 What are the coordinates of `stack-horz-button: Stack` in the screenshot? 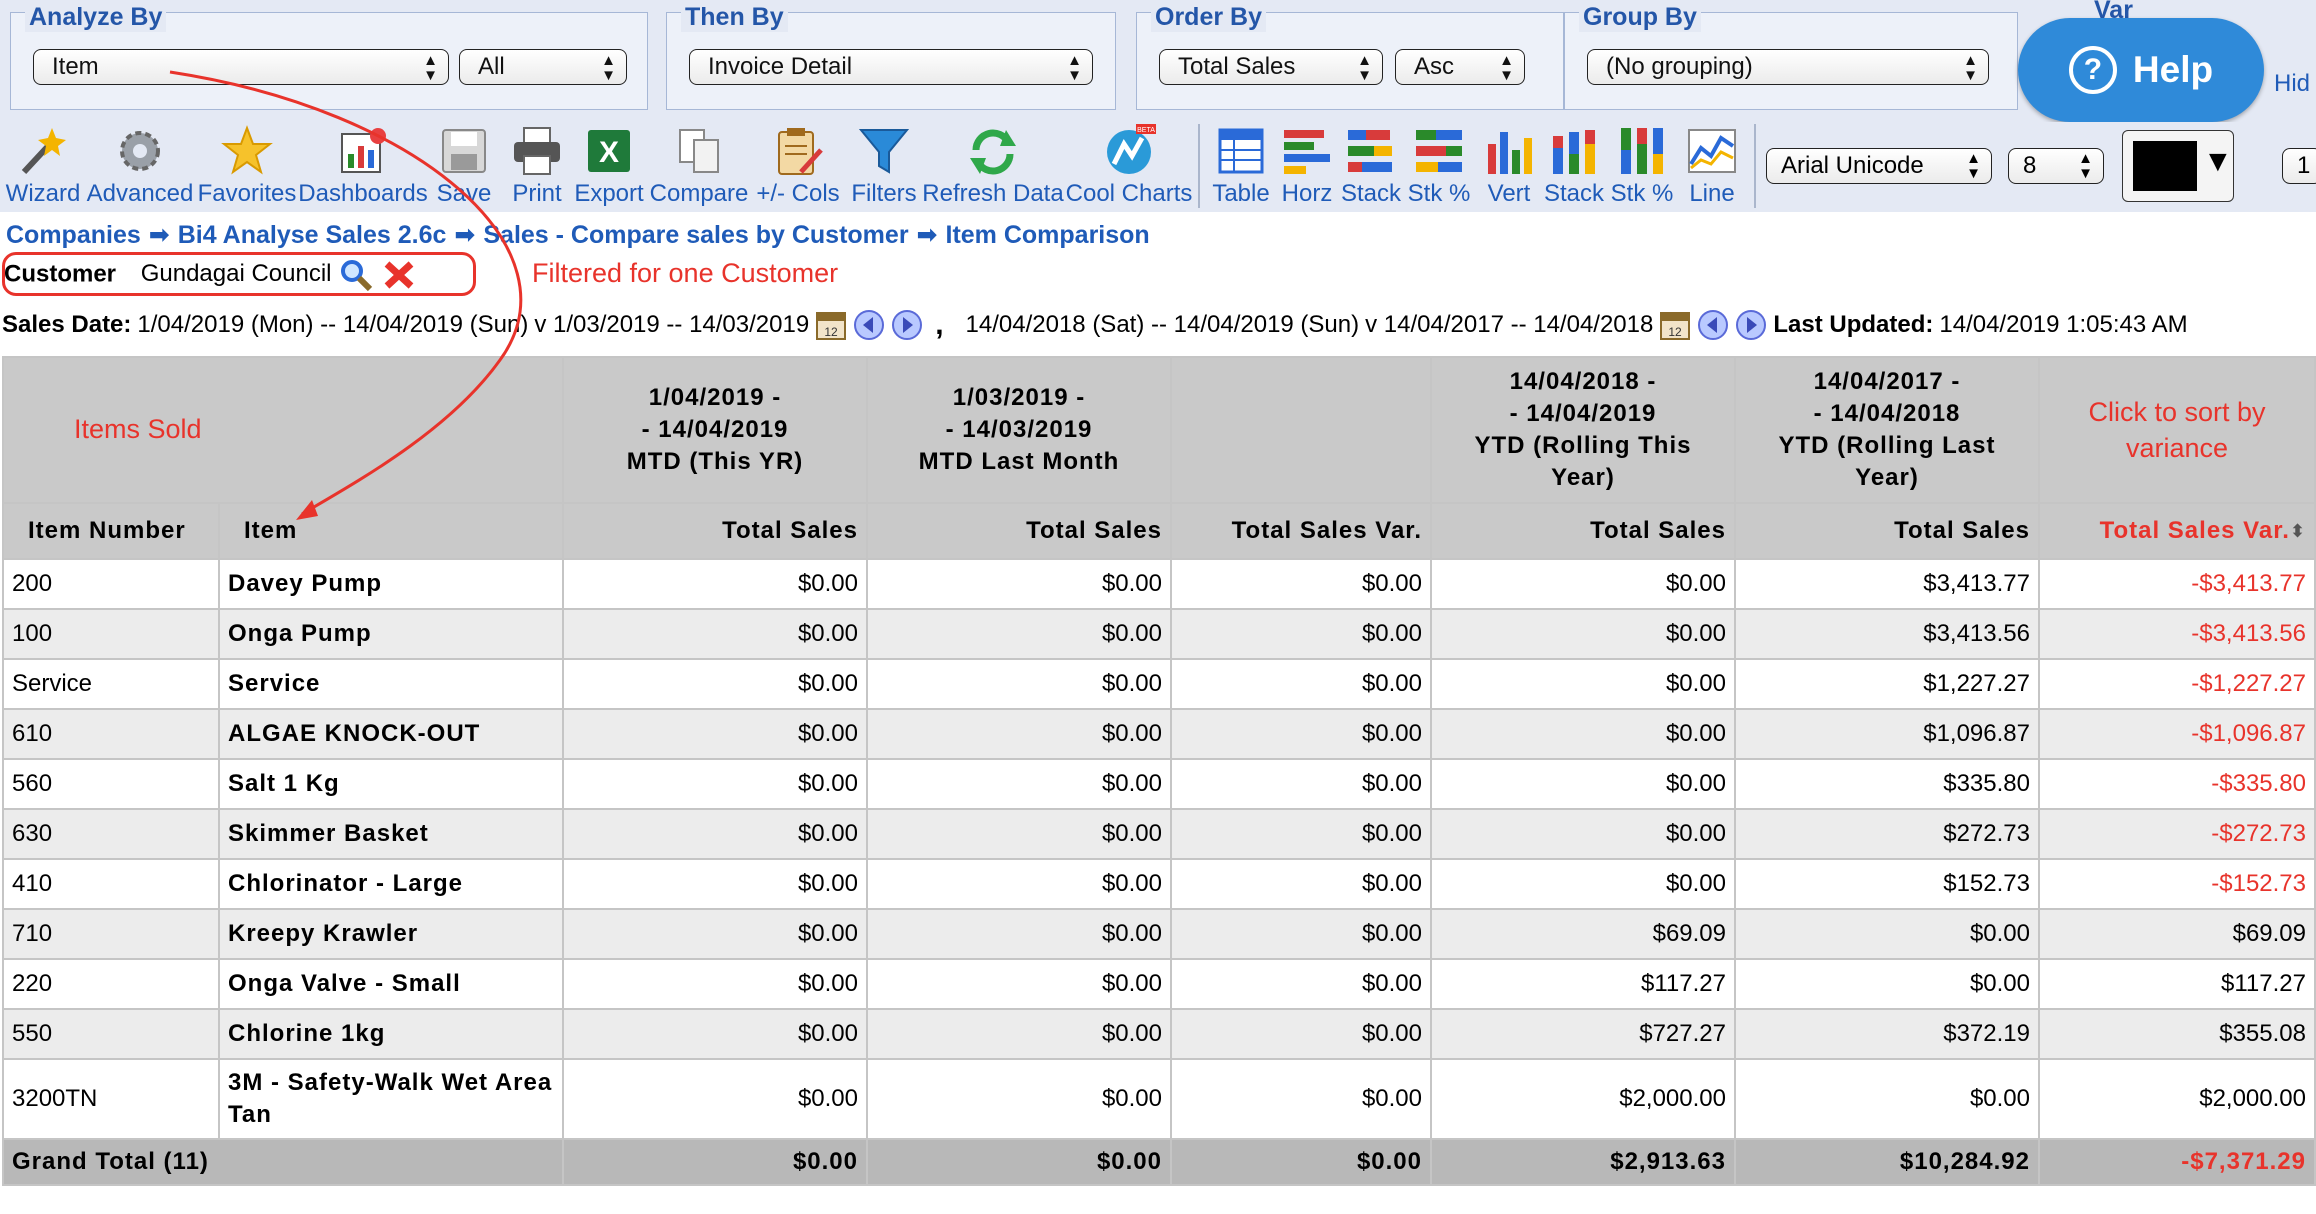 It's located at (1371, 167).